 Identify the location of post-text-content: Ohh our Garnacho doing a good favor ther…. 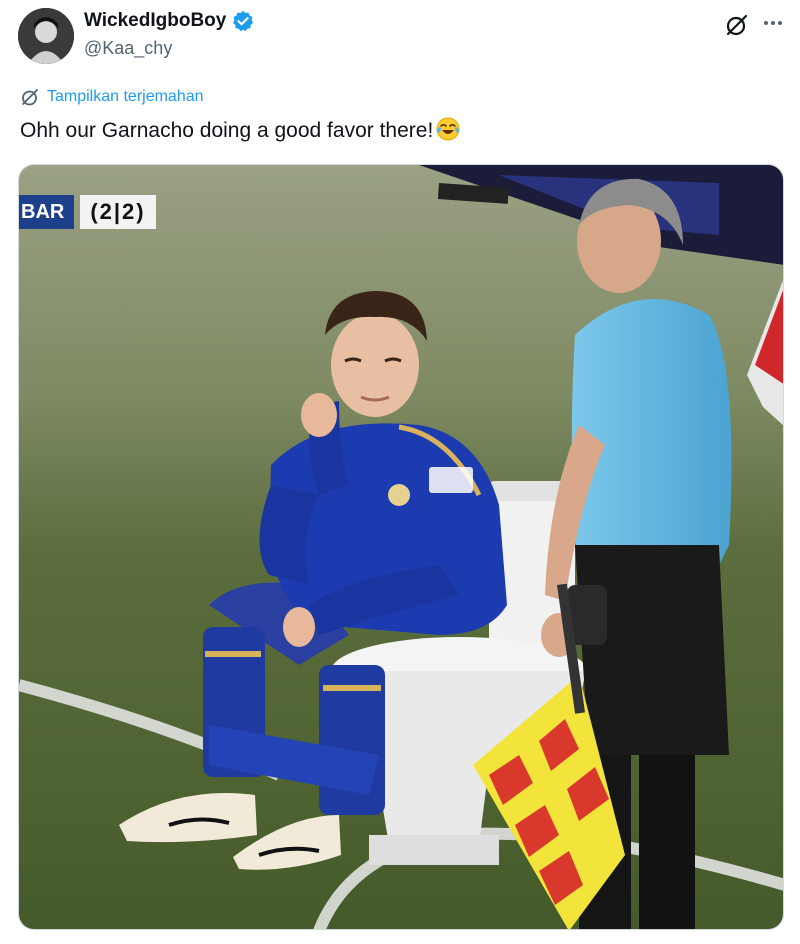
(227, 130).